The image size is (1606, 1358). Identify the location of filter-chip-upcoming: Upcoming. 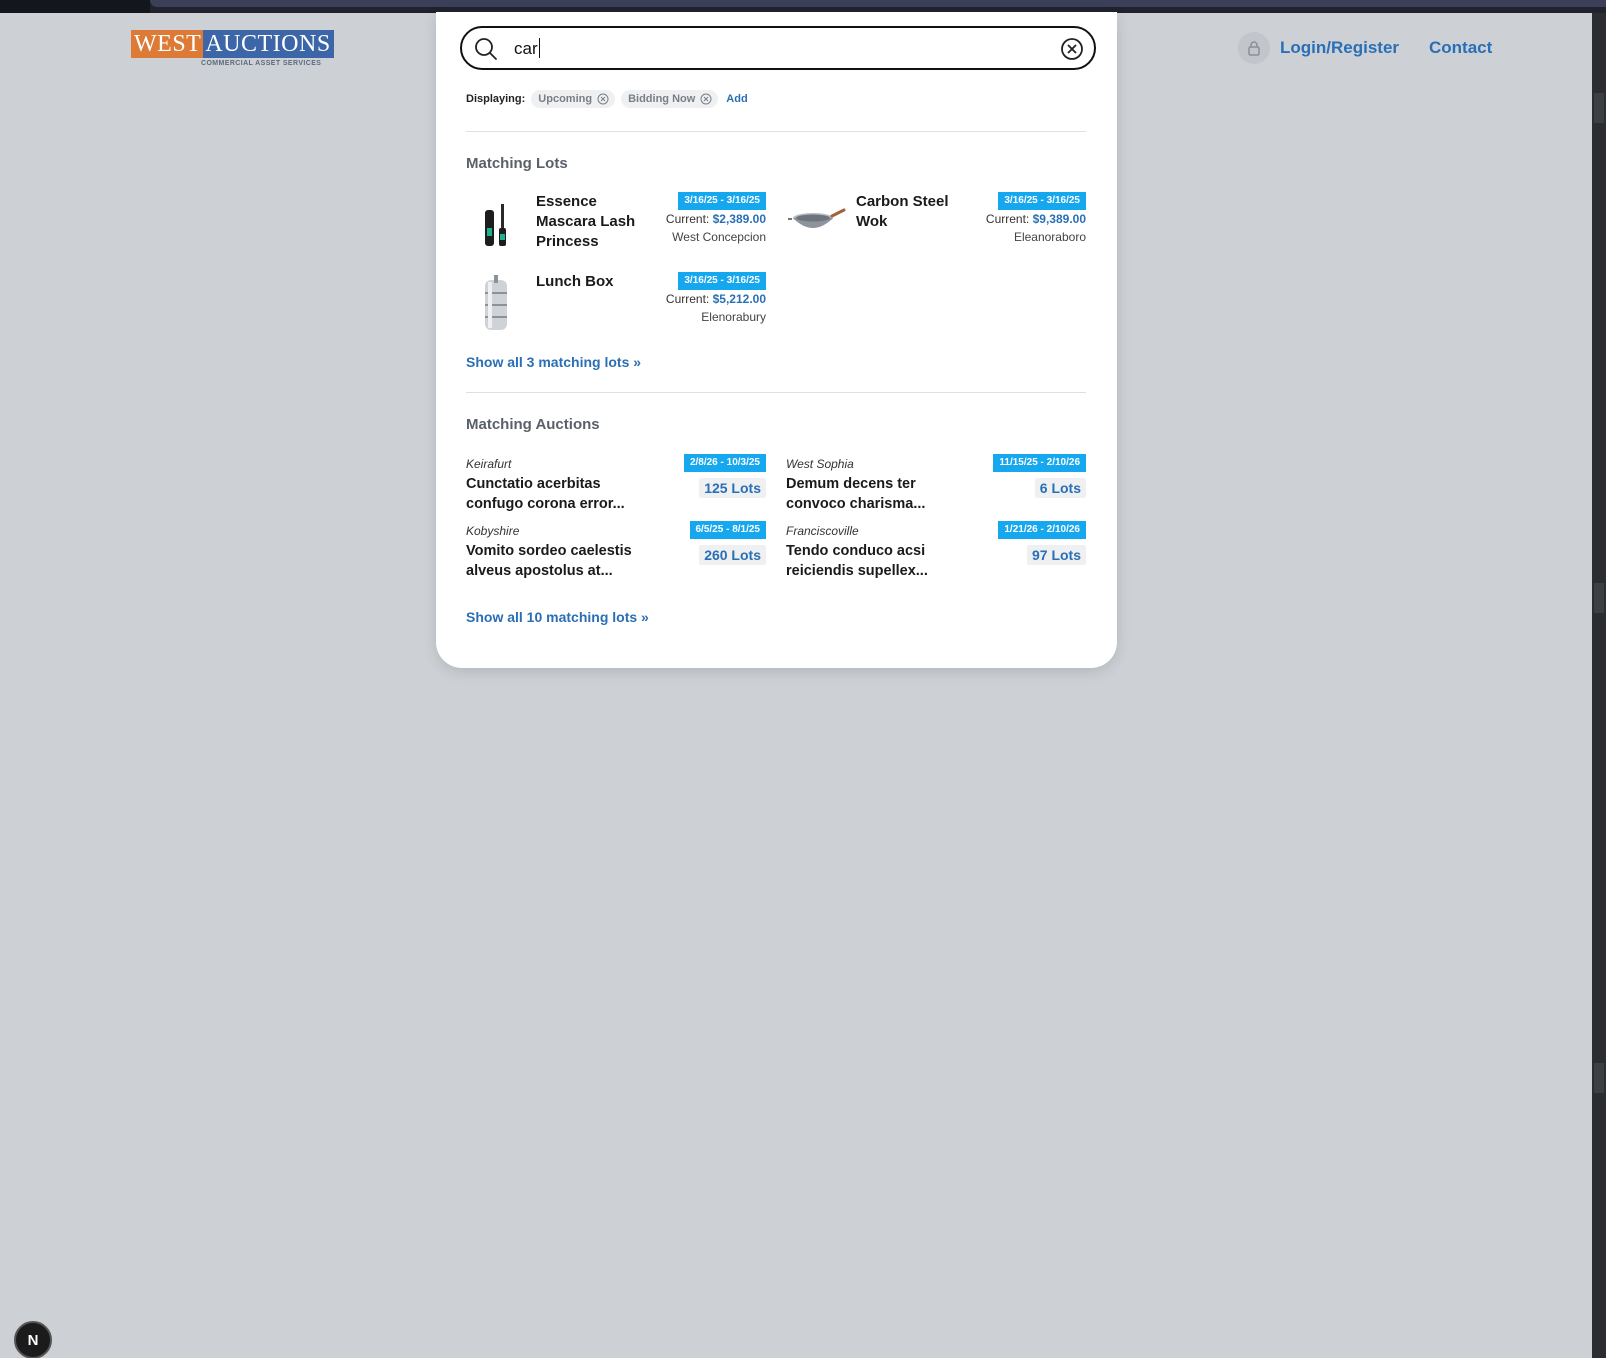
(573, 99).